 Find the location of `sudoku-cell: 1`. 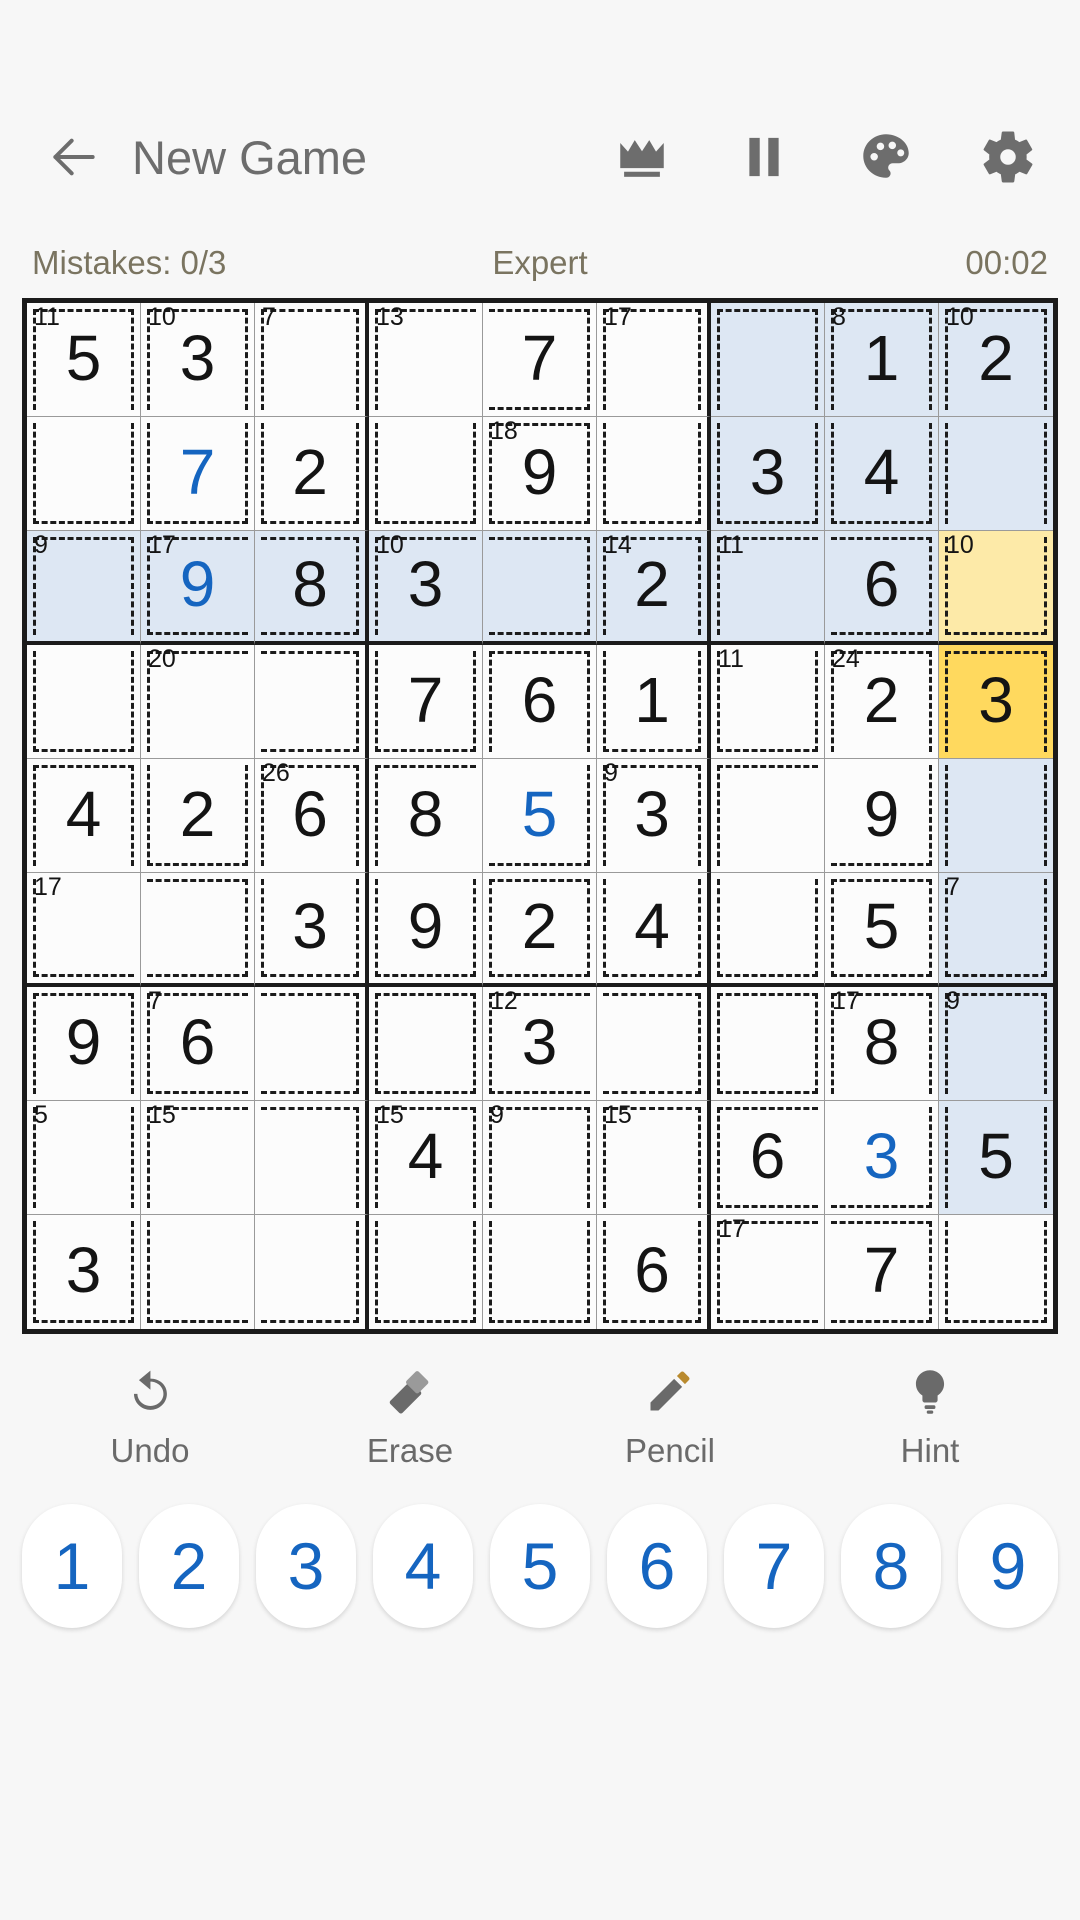

sudoku-cell: 1 is located at coordinates (654, 702).